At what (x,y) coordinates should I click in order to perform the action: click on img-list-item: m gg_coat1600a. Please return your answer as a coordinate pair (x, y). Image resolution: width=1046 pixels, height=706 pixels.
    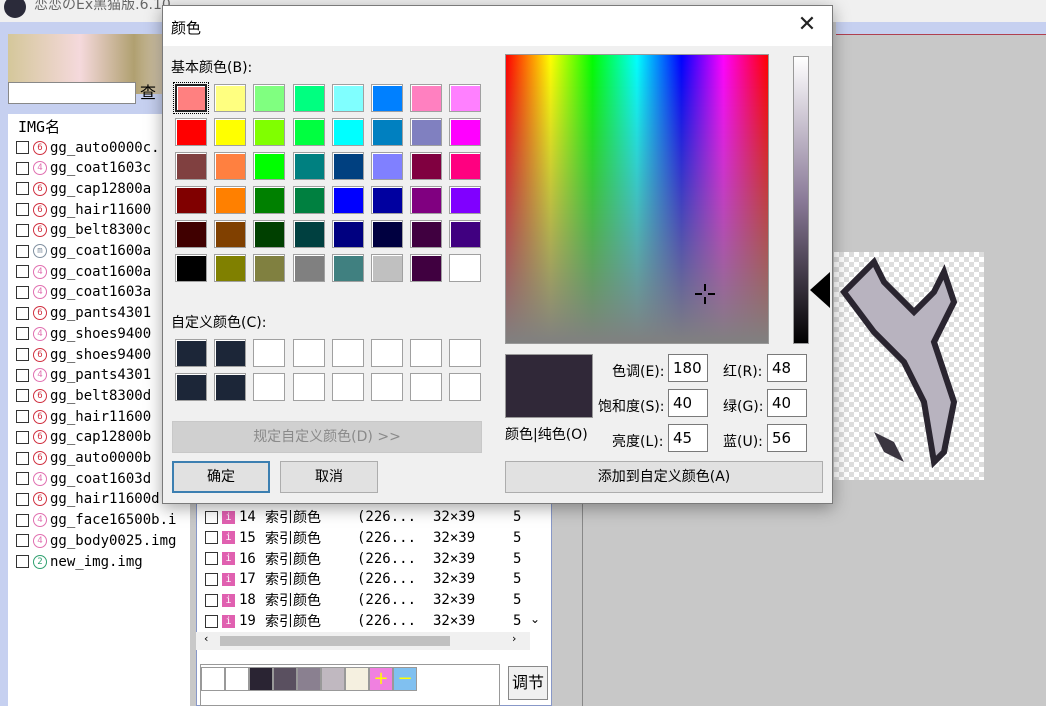
    Looking at the image, I should click on (83, 251).